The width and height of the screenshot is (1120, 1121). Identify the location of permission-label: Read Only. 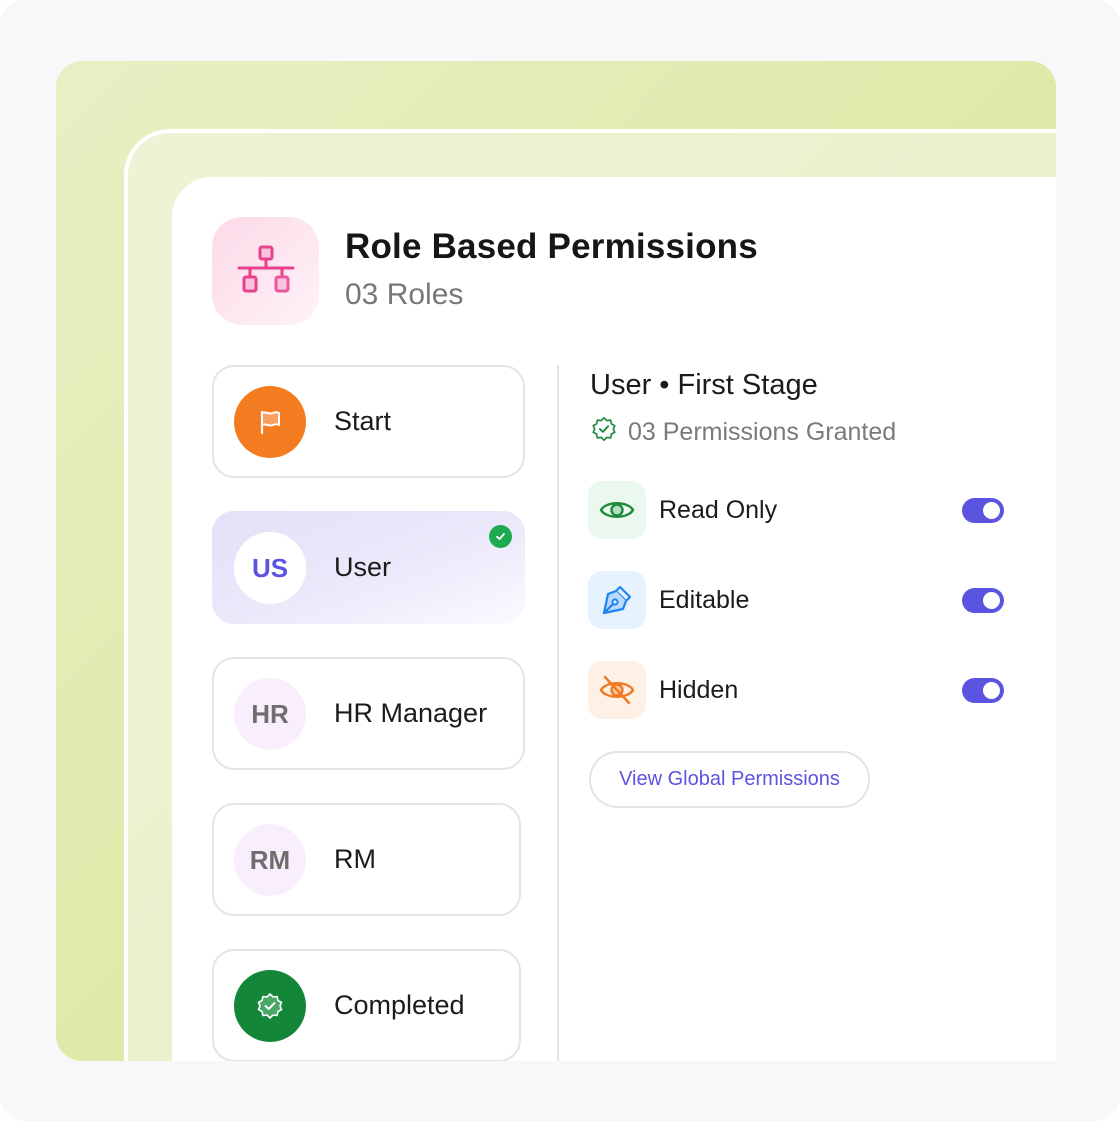
(718, 509).